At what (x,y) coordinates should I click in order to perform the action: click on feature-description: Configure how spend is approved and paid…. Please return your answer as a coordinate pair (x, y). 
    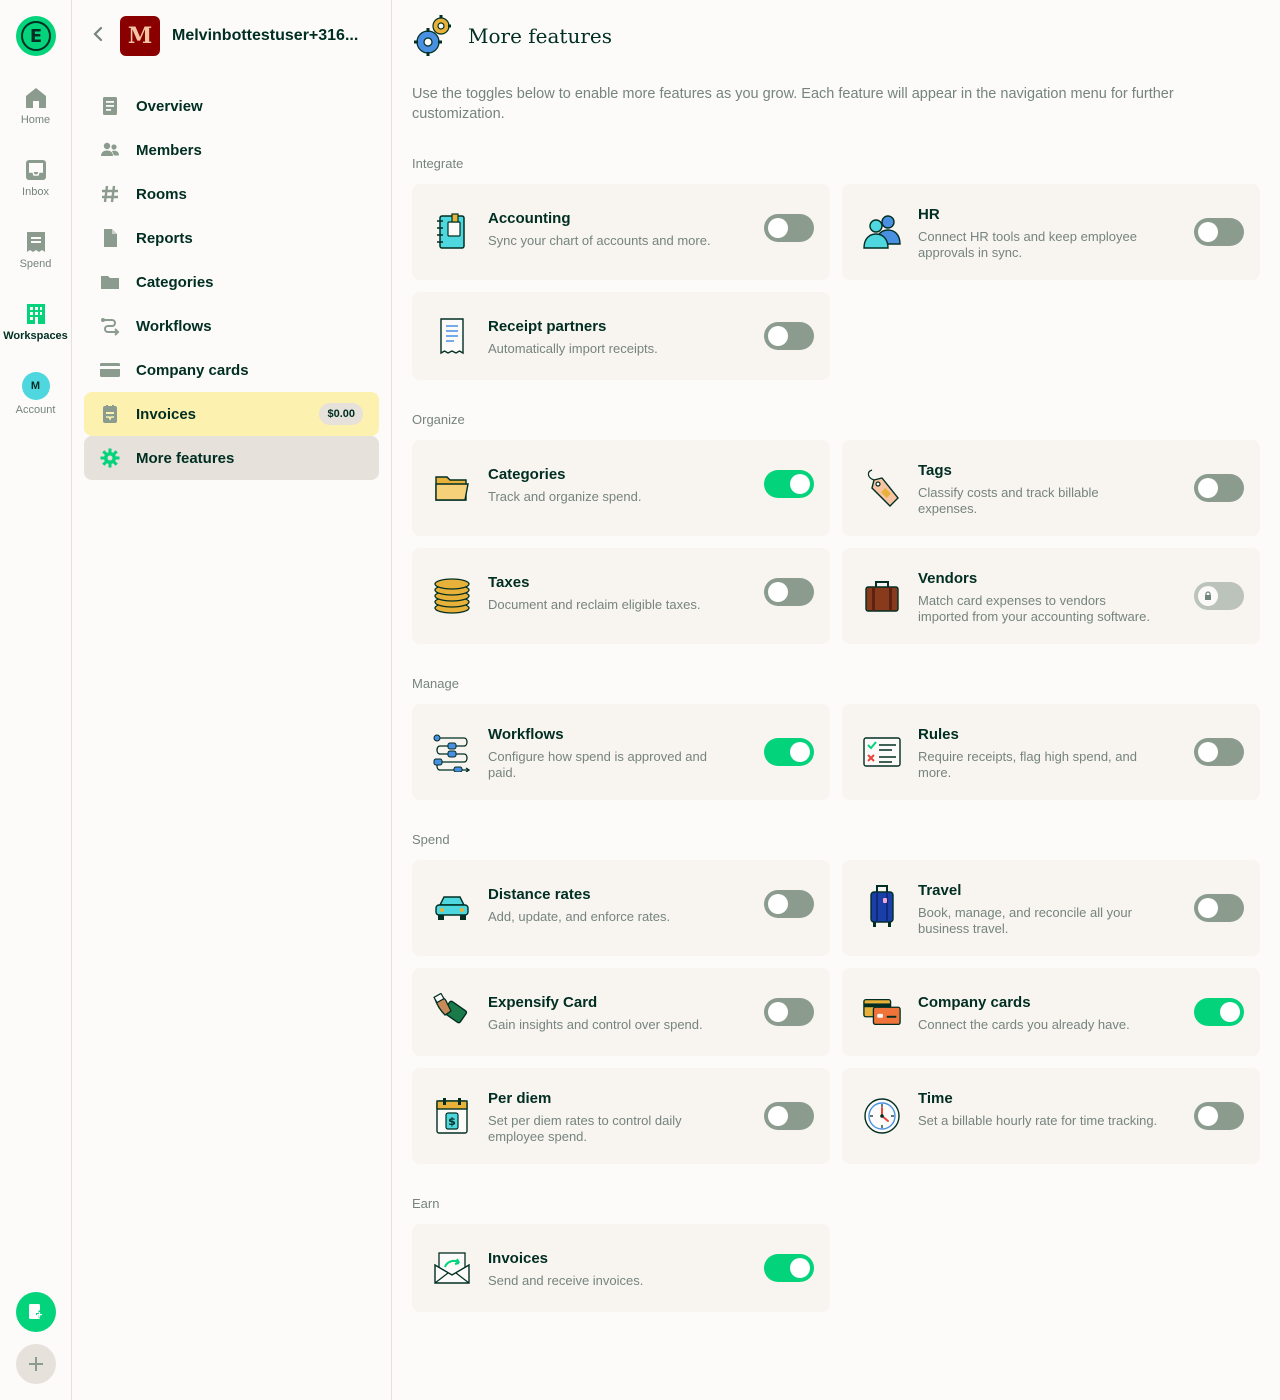
    Looking at the image, I should click on (597, 764).